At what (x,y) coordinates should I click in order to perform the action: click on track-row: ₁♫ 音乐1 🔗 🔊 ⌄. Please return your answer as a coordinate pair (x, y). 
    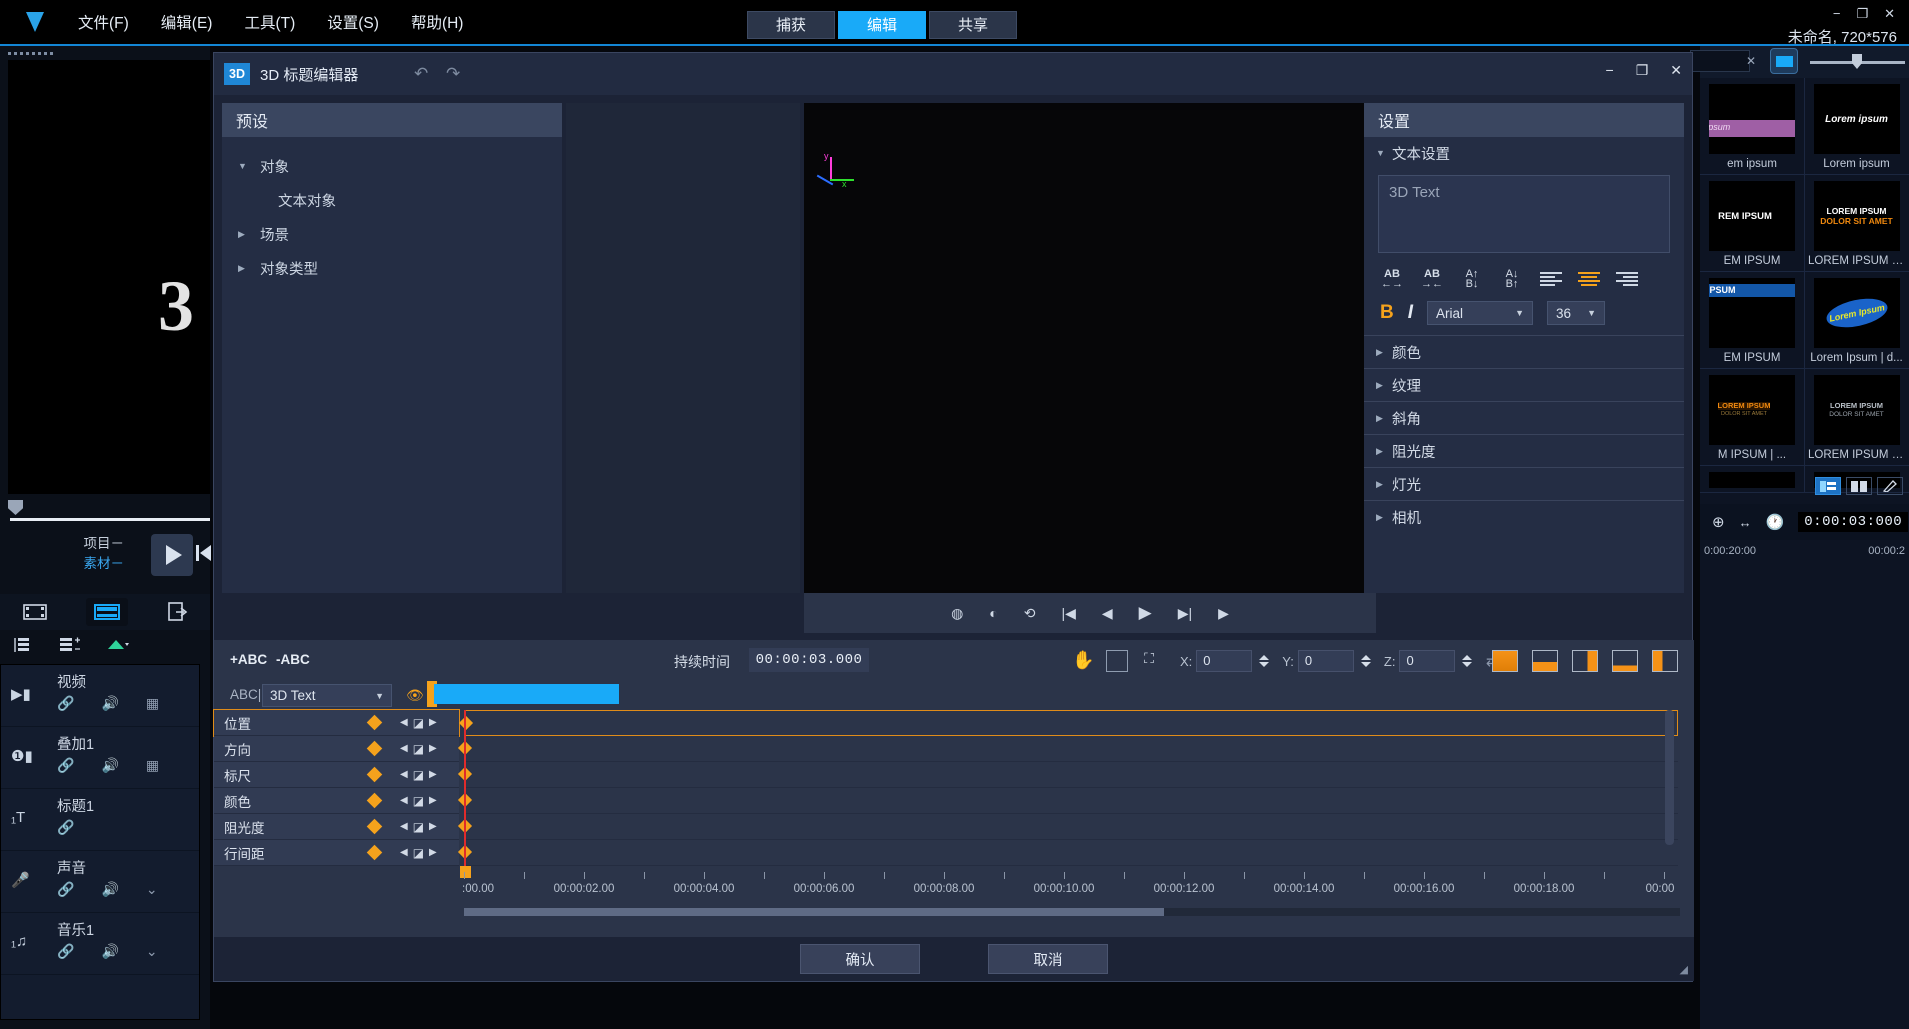
    Looking at the image, I should click on (100, 944).